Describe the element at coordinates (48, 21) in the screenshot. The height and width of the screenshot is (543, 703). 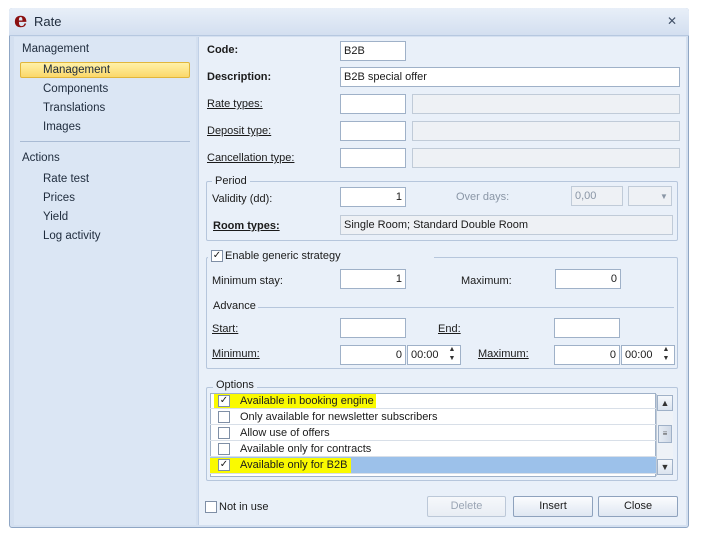
I see `window-title: Rate` at that location.